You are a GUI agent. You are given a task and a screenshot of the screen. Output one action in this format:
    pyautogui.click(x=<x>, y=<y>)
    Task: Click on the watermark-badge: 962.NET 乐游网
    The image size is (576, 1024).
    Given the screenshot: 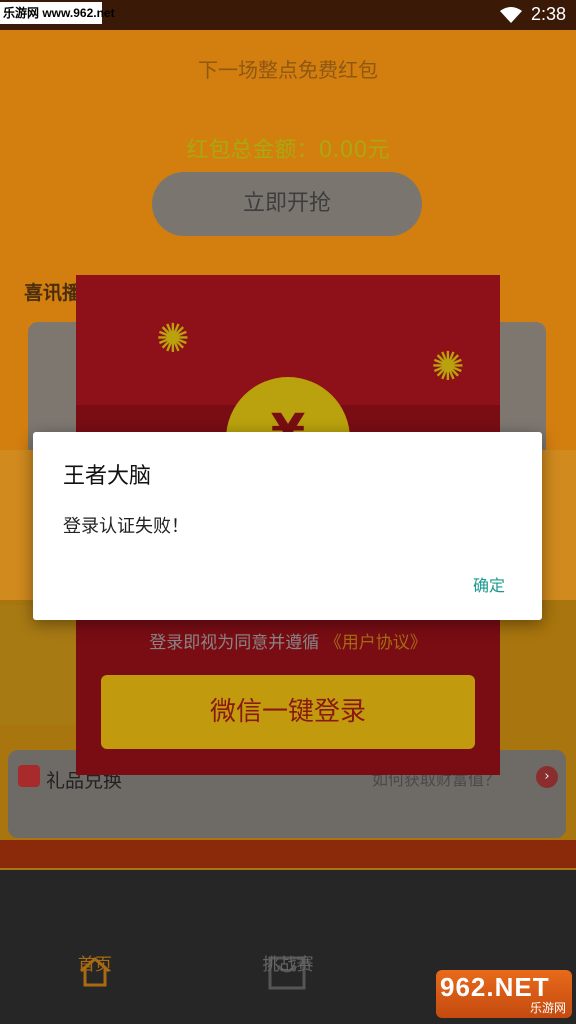 What is the action you would take?
    pyautogui.click(x=504, y=994)
    